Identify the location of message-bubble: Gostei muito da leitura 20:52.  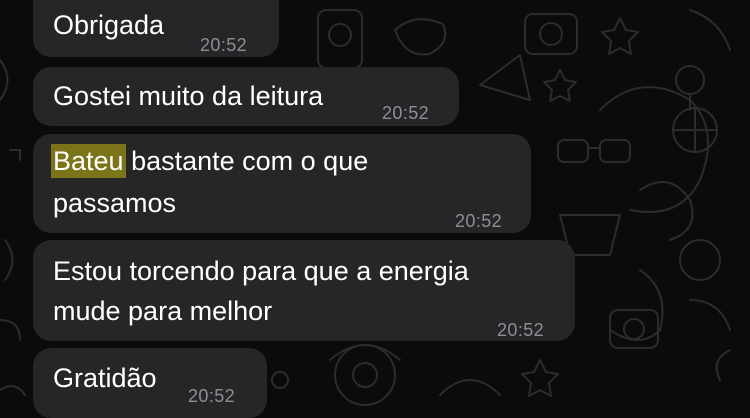
(246, 96).